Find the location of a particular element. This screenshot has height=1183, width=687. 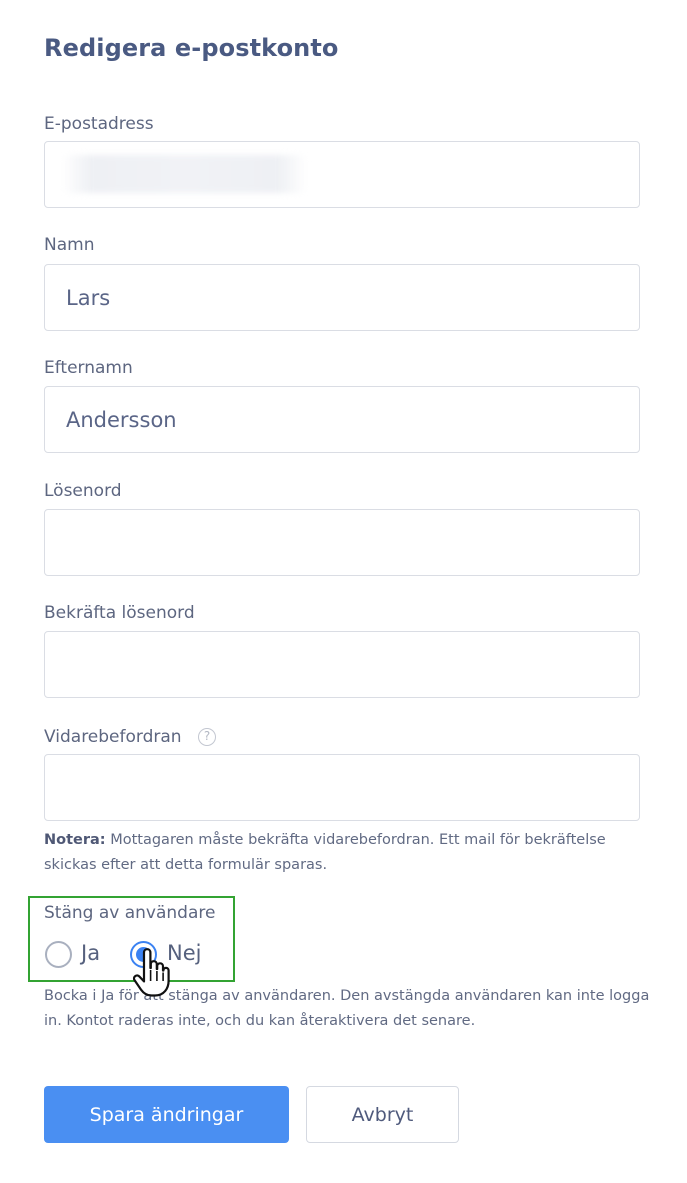

confirm-password-field is located at coordinates (342, 664).